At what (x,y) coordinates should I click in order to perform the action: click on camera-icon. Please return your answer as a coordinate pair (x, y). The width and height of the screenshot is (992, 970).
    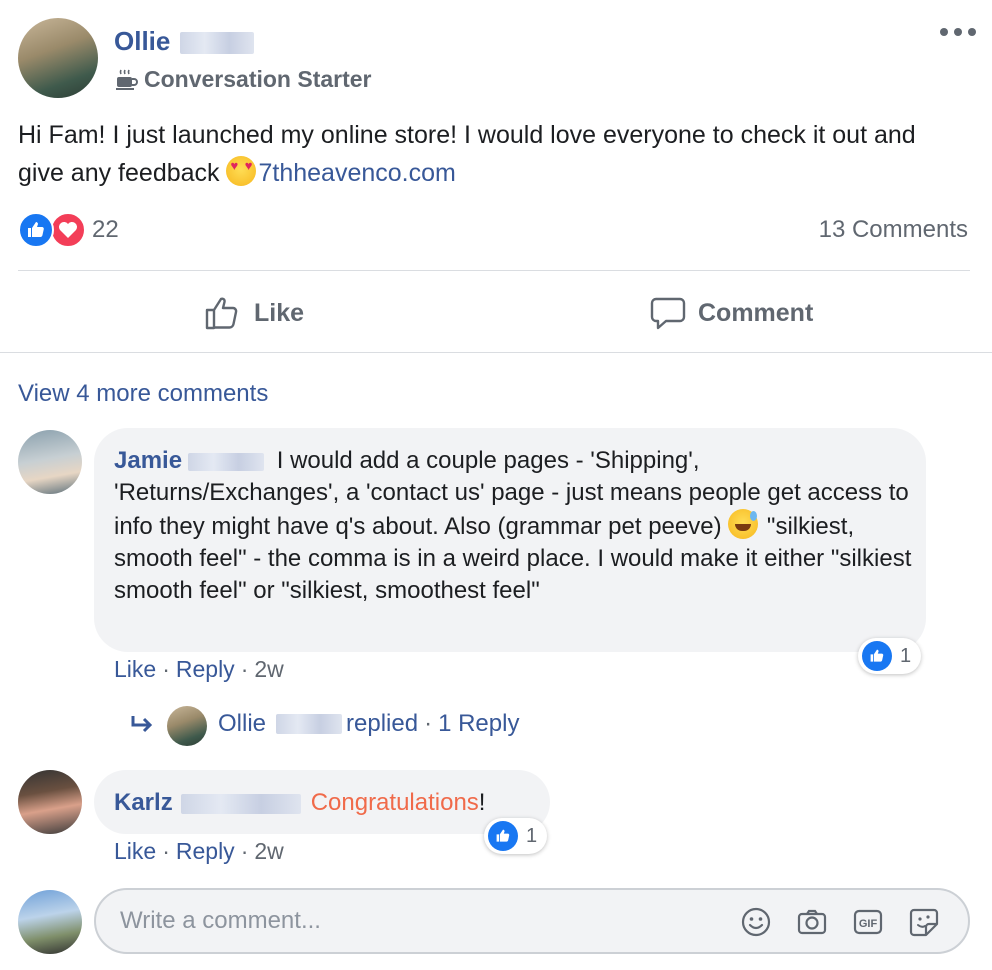
    Looking at the image, I should click on (812, 922).